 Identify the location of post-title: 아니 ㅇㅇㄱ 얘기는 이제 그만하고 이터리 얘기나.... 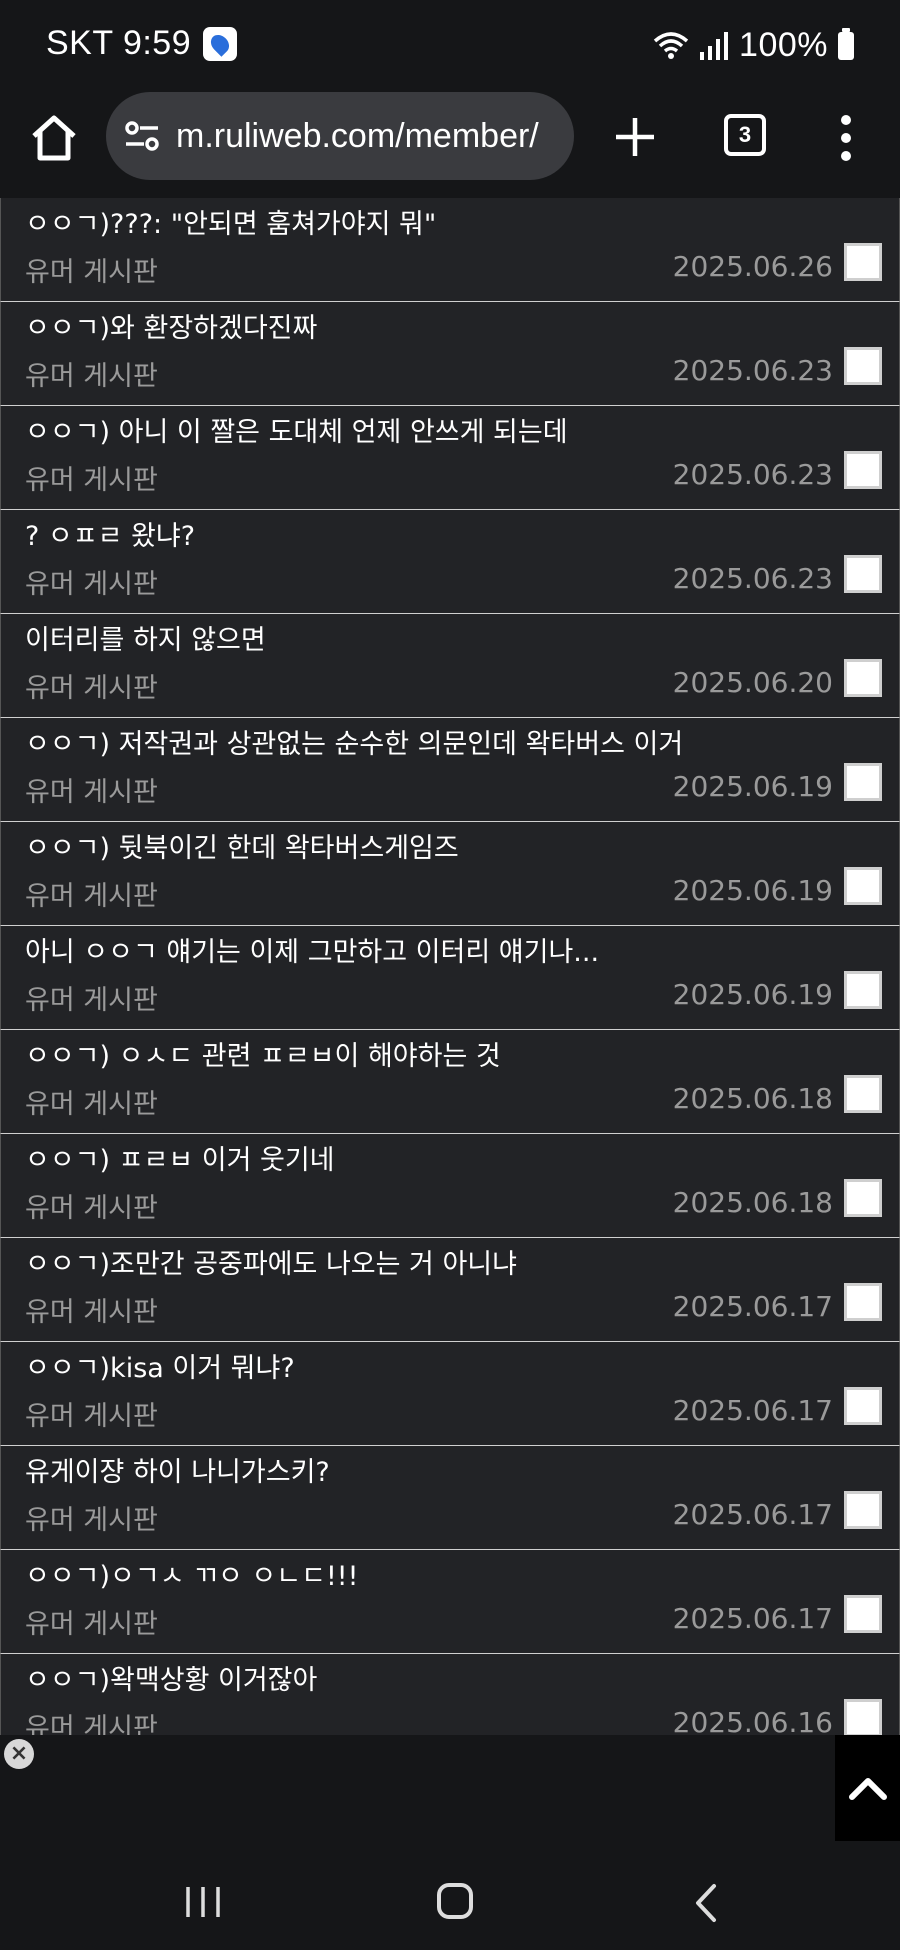
(312, 949).